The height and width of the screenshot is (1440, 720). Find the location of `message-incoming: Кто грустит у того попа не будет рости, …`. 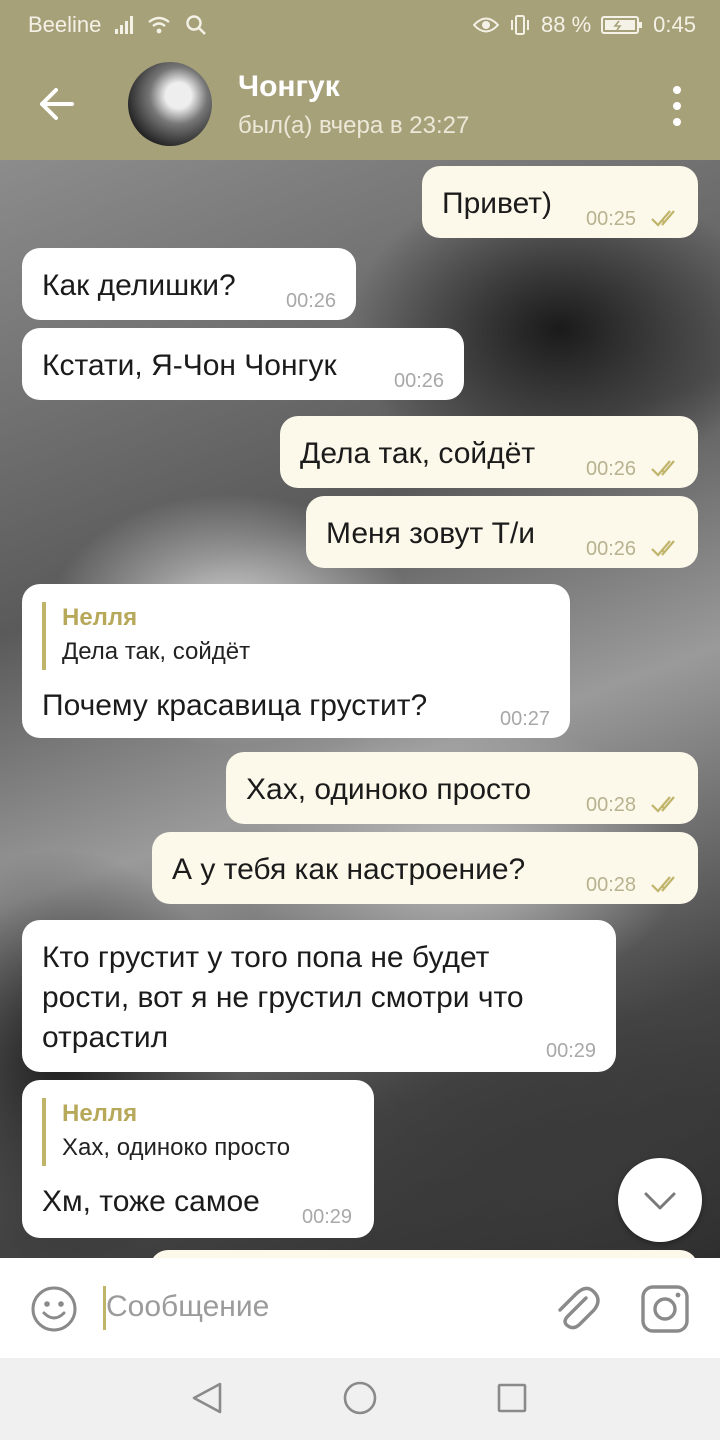

message-incoming: Кто грустит у того попа не будет рости, … is located at coordinates (319, 996).